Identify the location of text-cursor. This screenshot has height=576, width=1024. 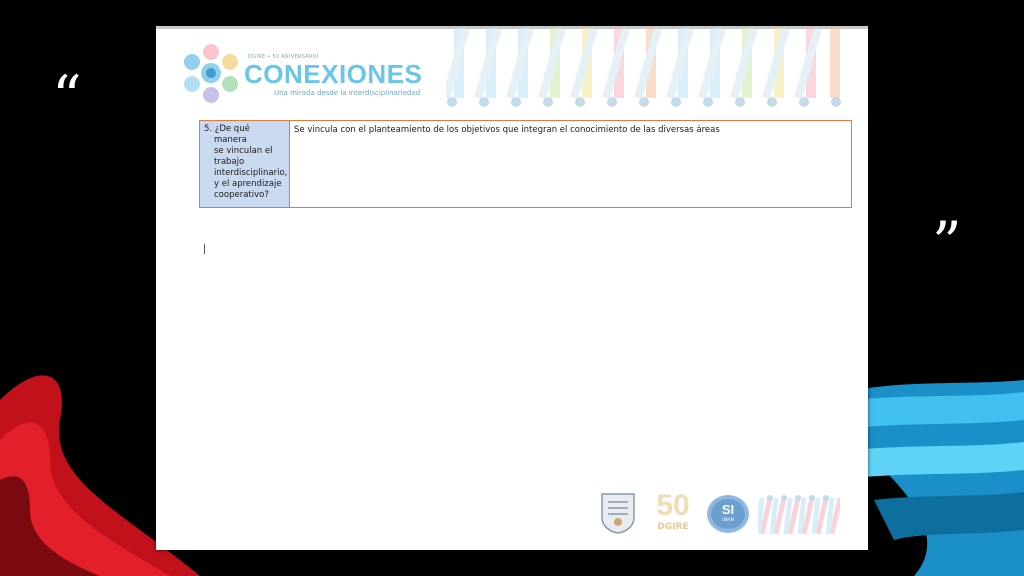
(204, 249).